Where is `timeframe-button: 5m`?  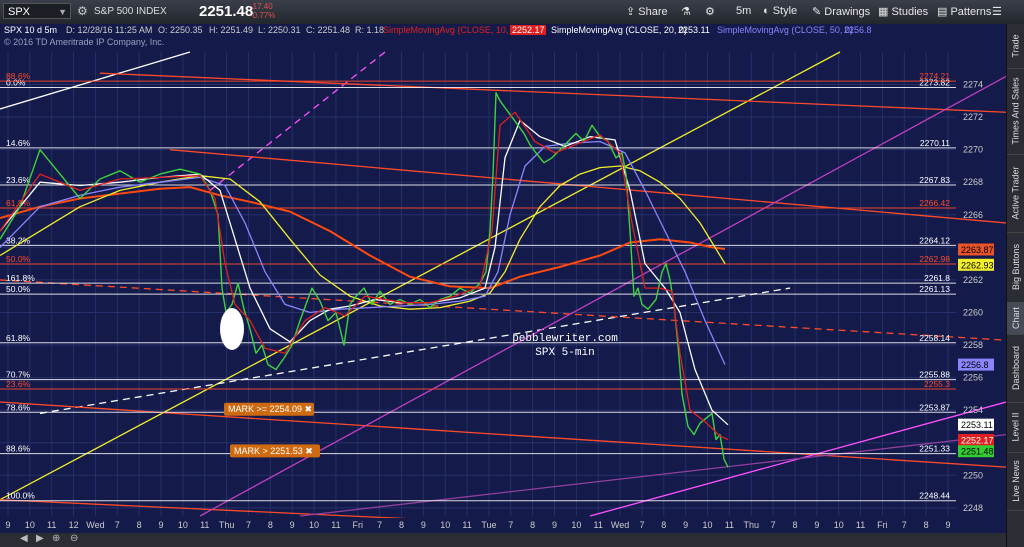 timeframe-button: 5m is located at coordinates (743, 11).